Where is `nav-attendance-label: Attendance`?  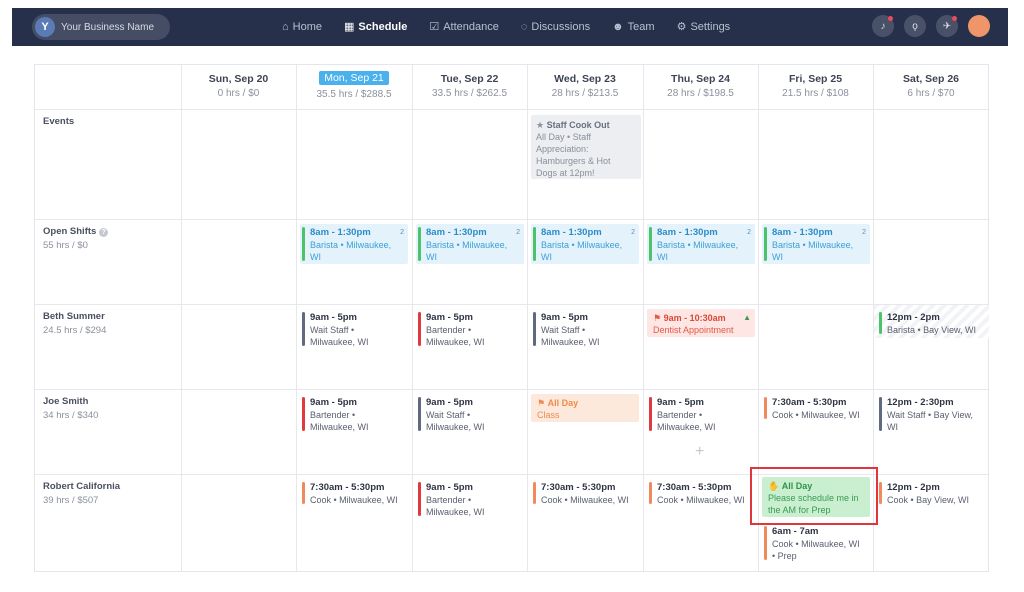
nav-attendance-label: Attendance is located at coordinates (471, 27).